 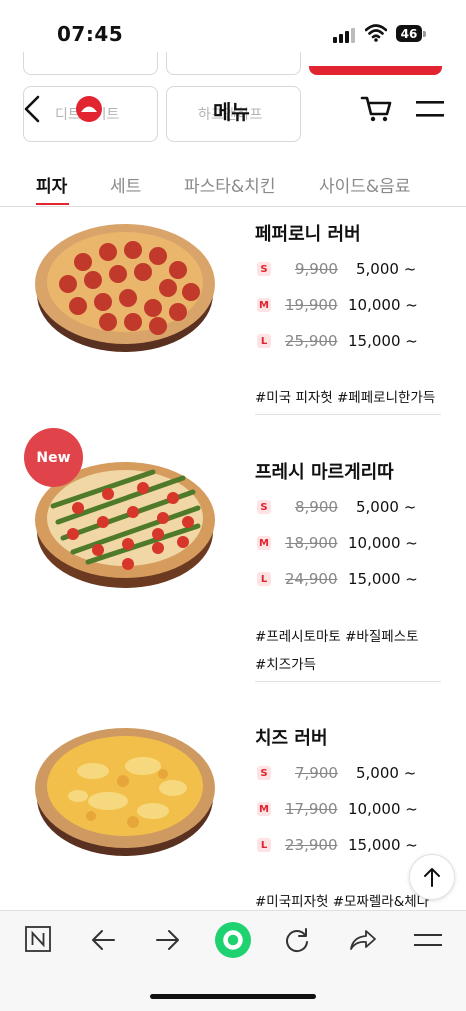 What do you see at coordinates (316, 773) in the screenshot?
I see `original-price: 7,900` at bounding box center [316, 773].